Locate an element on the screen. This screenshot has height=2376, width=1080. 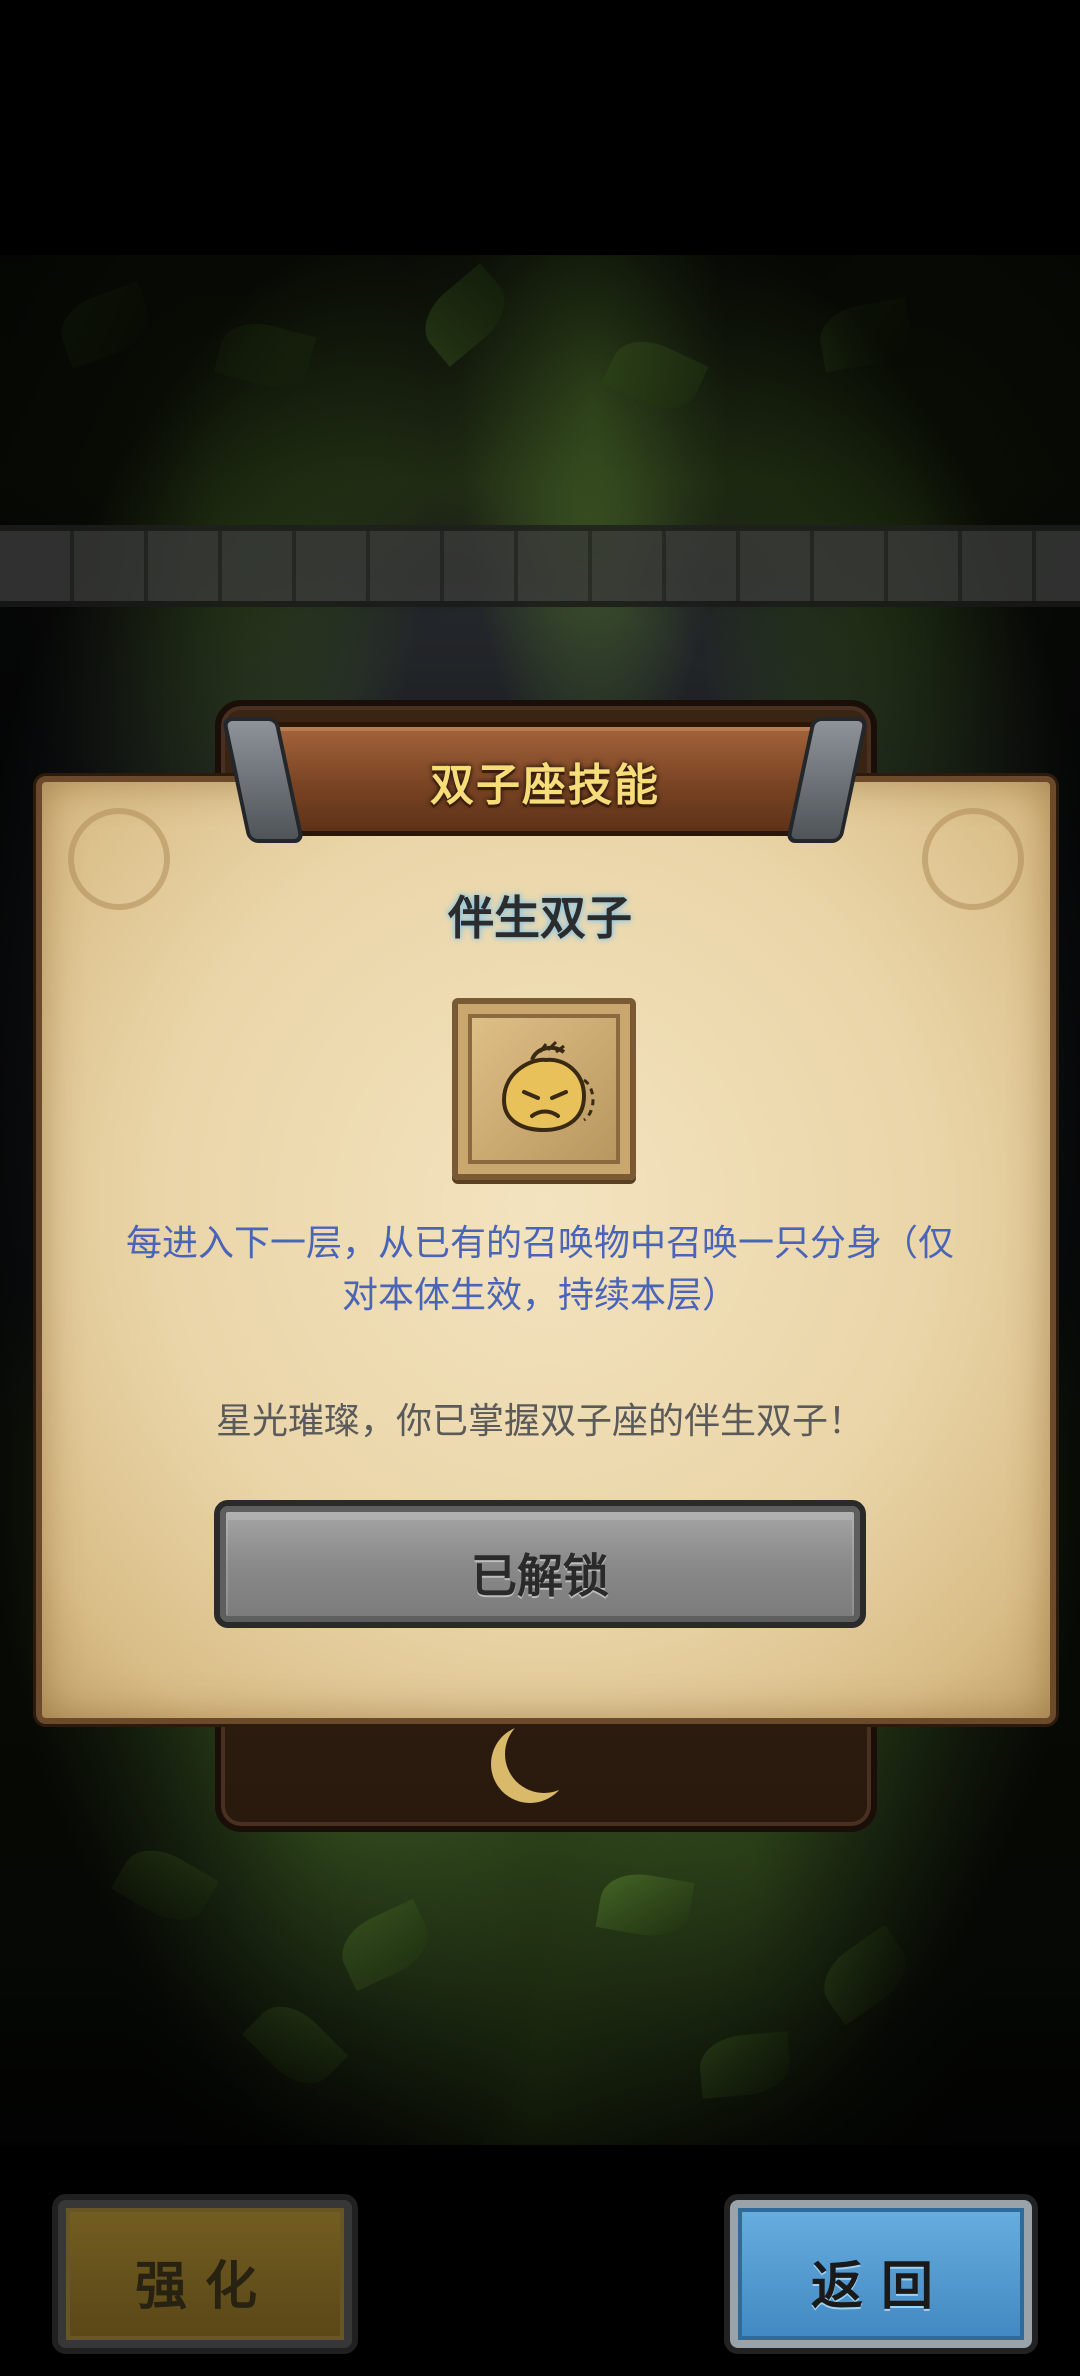
back-button: 返回 is located at coordinates (881, 2274).